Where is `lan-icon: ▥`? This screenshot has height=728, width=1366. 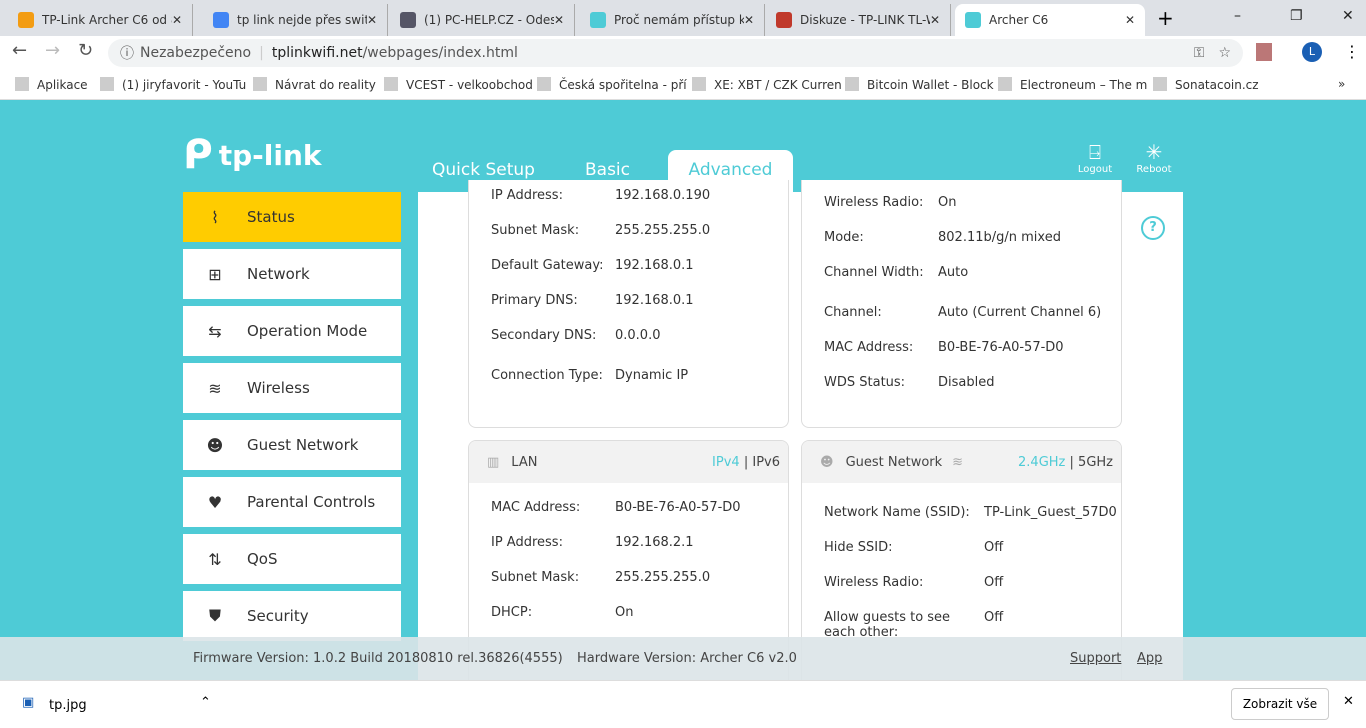 lan-icon: ▥ is located at coordinates (493, 462).